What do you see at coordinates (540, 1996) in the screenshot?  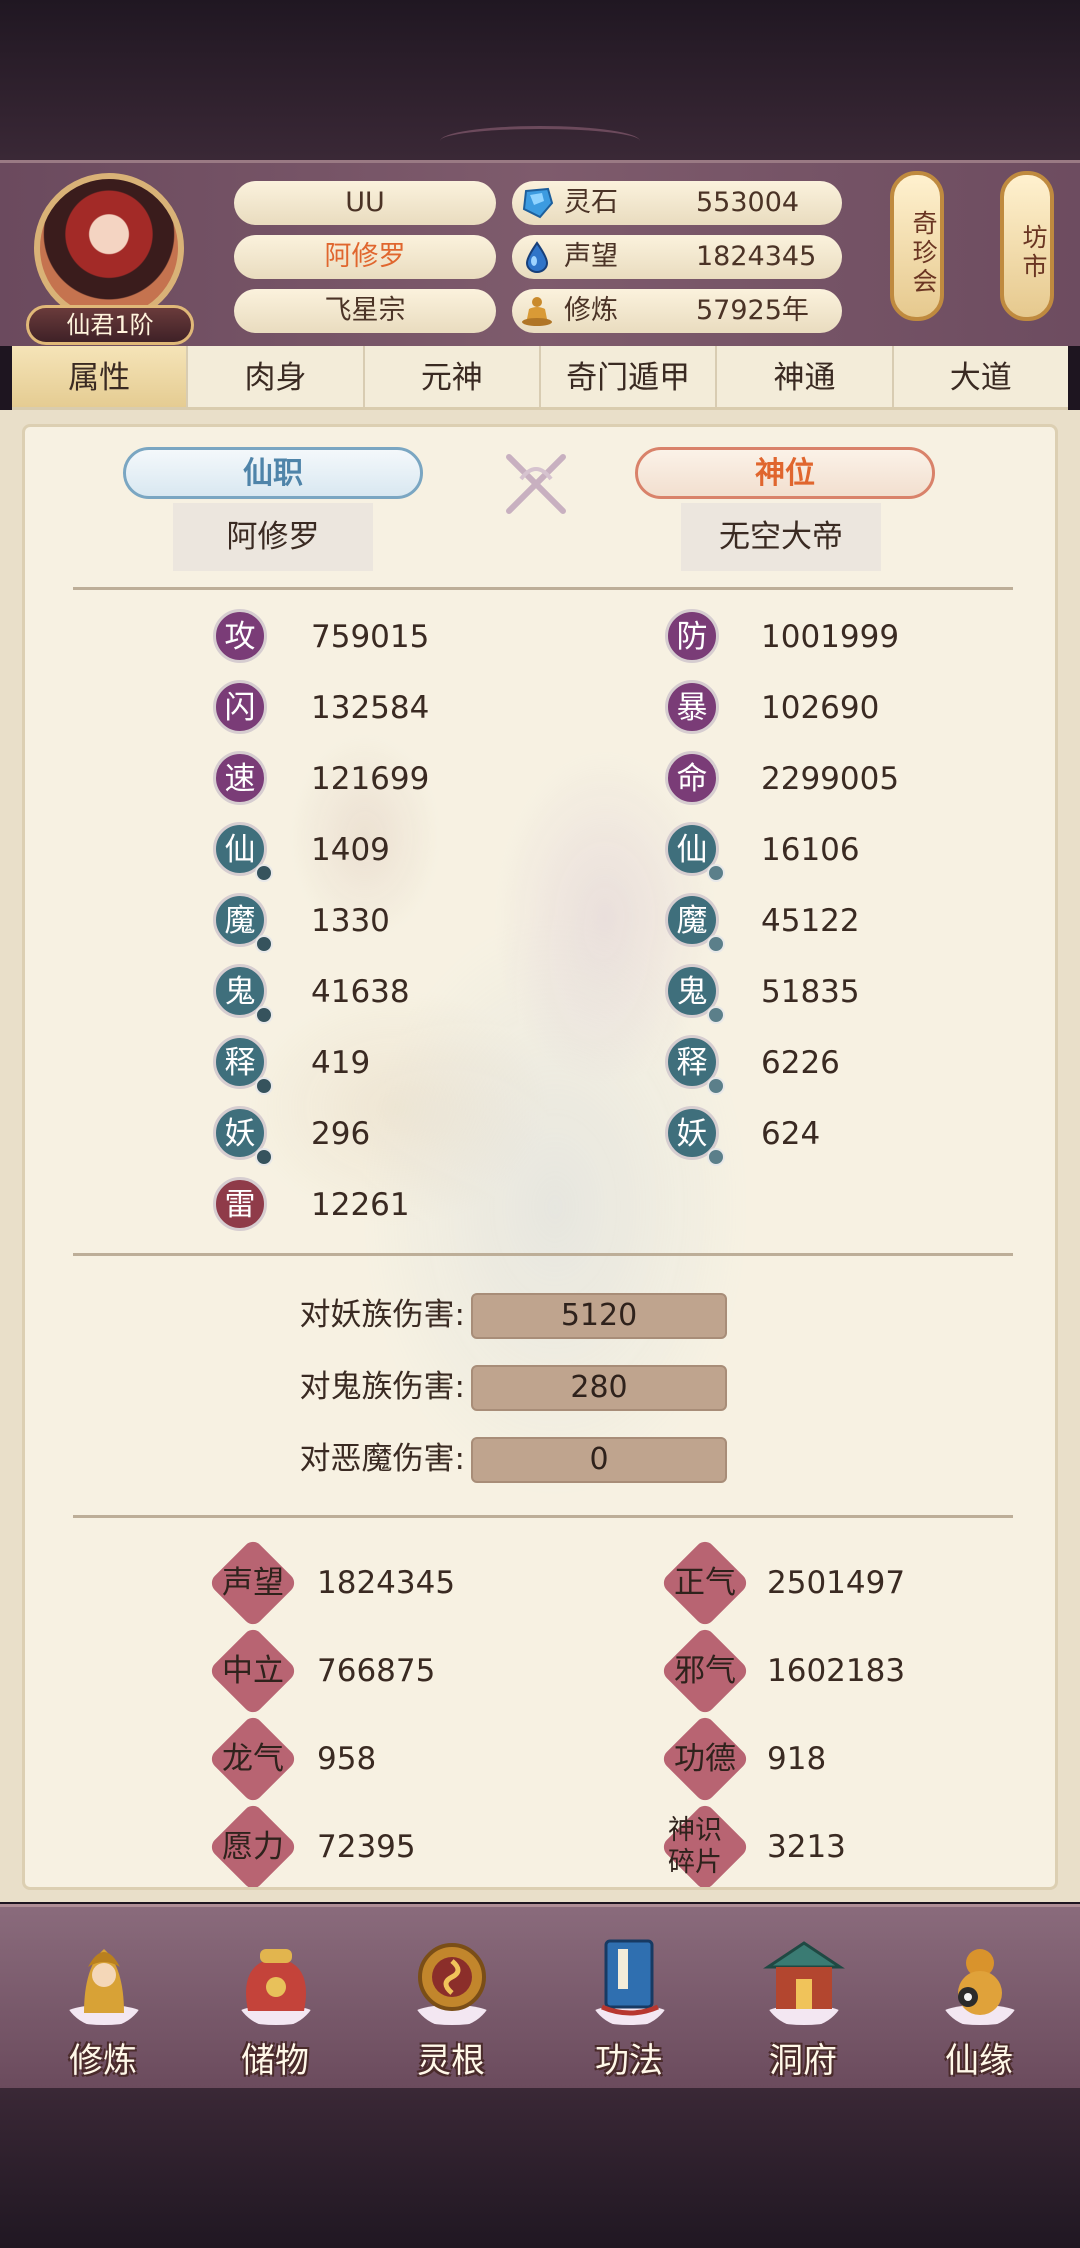 I see `bottom-nav: 修炼 储物 灵根 功法 洞府 仙缘` at bounding box center [540, 1996].